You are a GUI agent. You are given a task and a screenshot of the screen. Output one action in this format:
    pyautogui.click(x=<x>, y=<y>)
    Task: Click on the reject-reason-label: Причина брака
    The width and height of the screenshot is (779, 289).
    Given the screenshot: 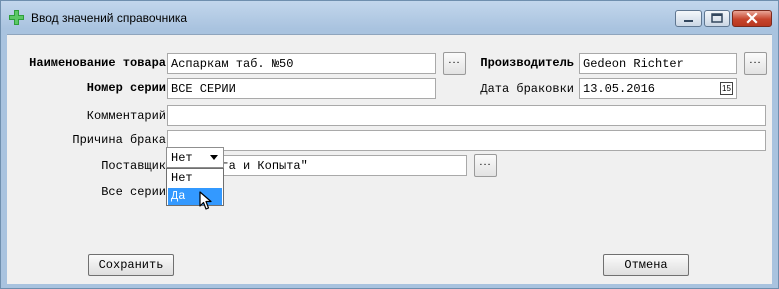 What is the action you would take?
    pyautogui.click(x=119, y=140)
    